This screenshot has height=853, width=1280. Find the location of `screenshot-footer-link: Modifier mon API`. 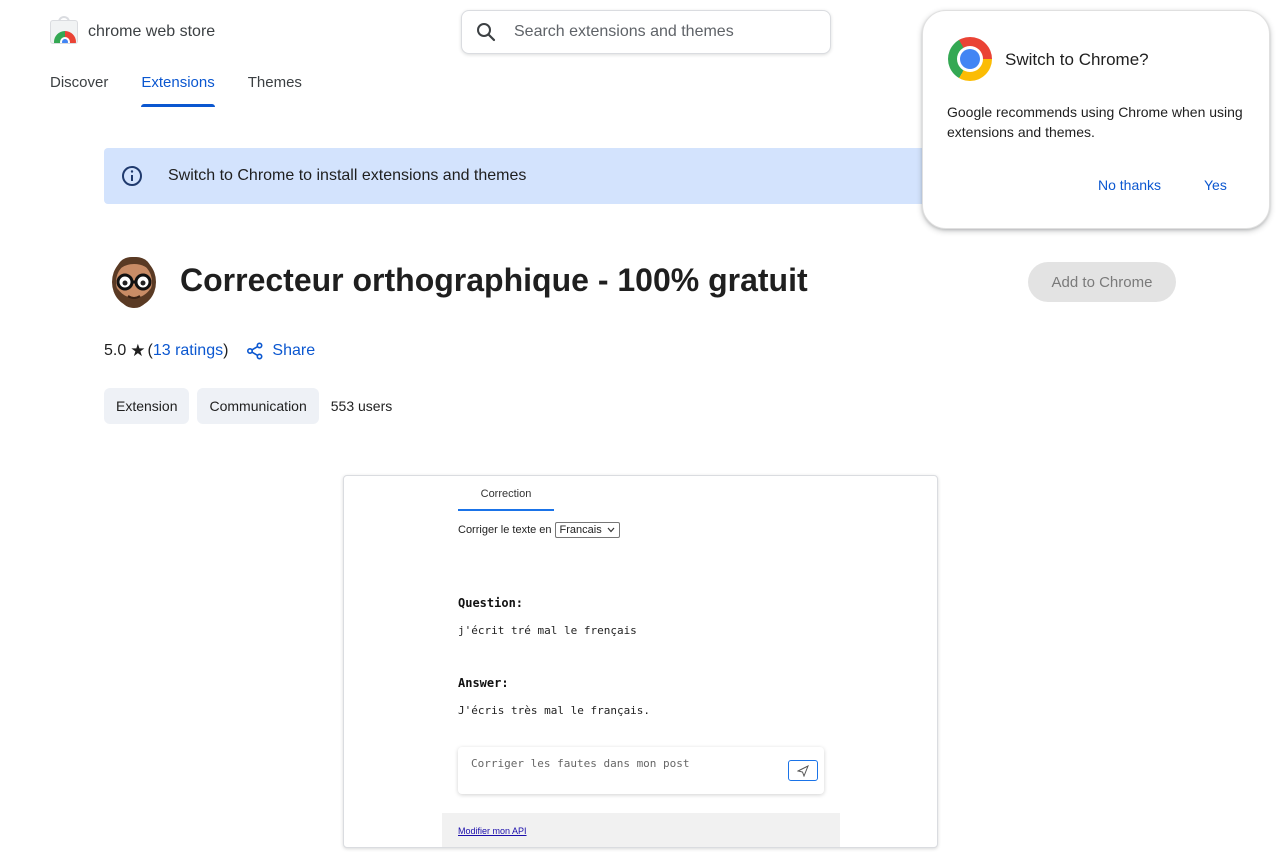

screenshot-footer-link: Modifier mon API is located at coordinates (492, 831).